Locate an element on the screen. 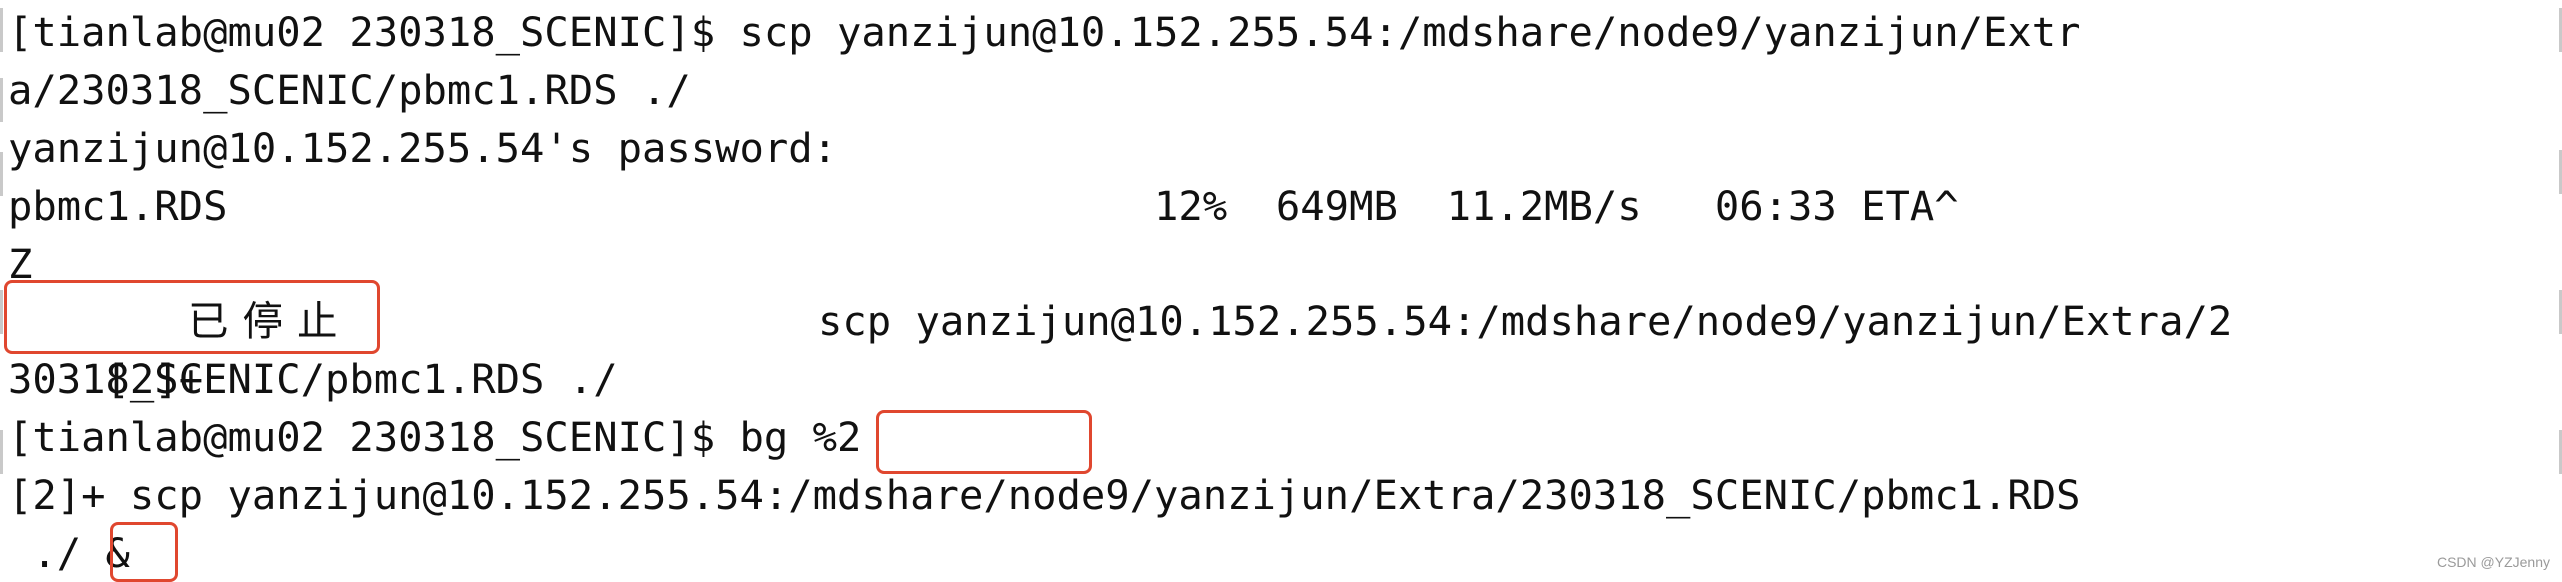 This screenshot has width=2562, height=582. terminal-line-progress: pbmc1.RDS 12% 649MB 11.2MB/s 06:33 ETA^ is located at coordinates (983, 206).